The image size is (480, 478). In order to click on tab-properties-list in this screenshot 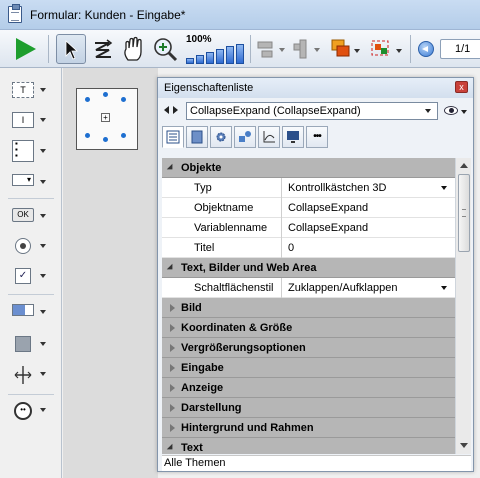, I will do `click(173, 137)`.